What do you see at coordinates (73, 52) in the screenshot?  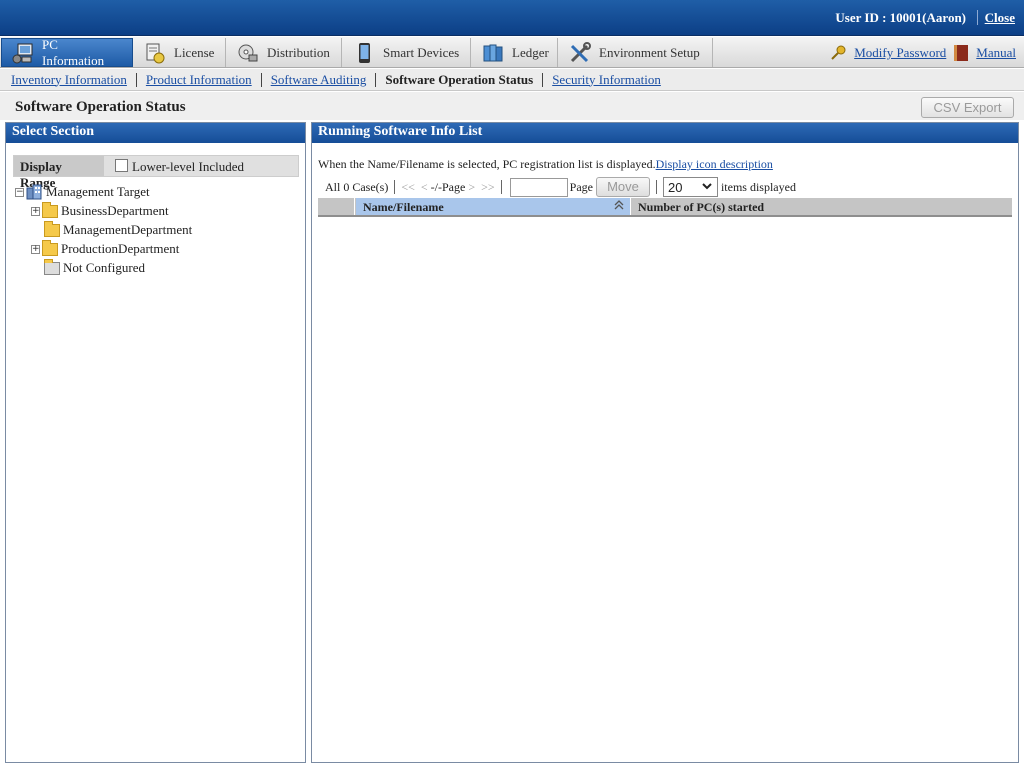 I see `tab-label: PC Information` at bounding box center [73, 52].